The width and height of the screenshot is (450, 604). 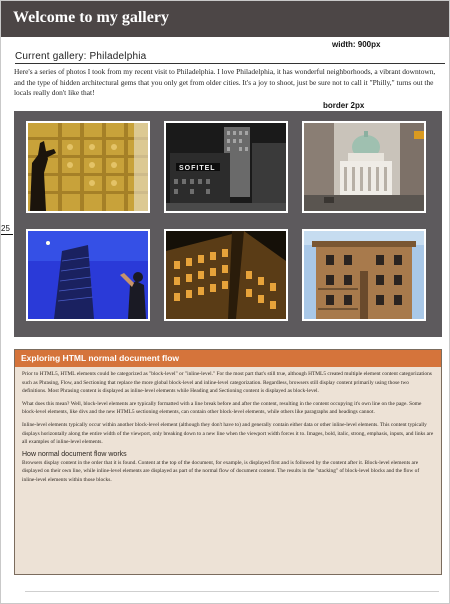 I want to click on article-subheading: How normal document flow works, so click(x=74, y=454).